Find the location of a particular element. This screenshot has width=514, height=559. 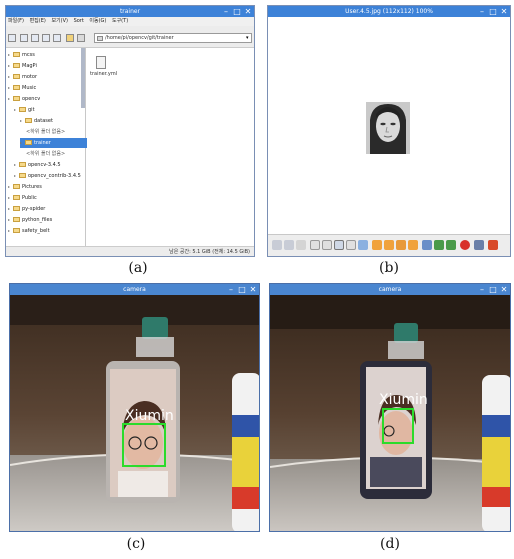

zoom-in-icon is located at coordinates (327, 245).